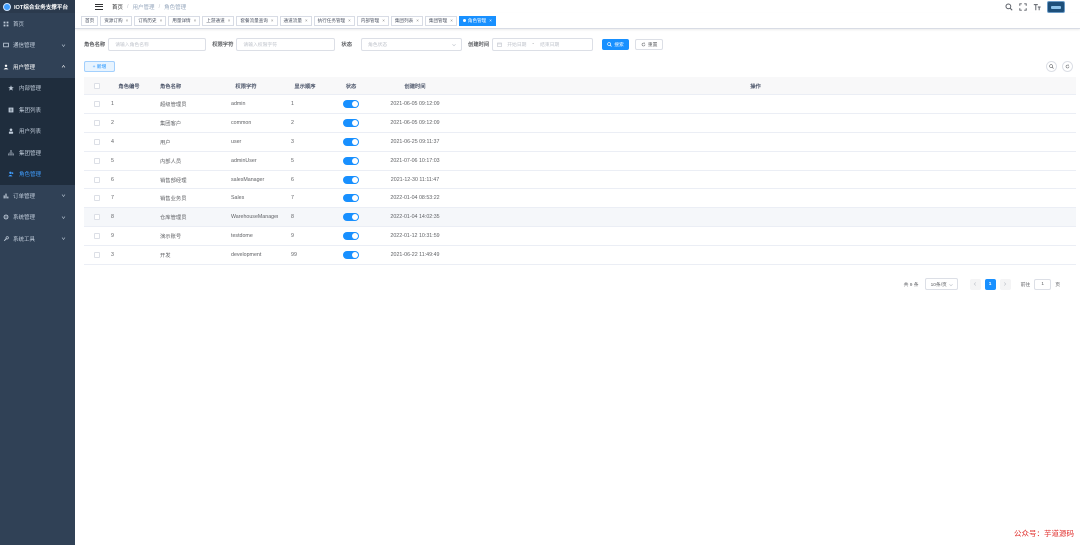  I want to click on sidebar-item-communication: 通信管理, so click(37, 46).